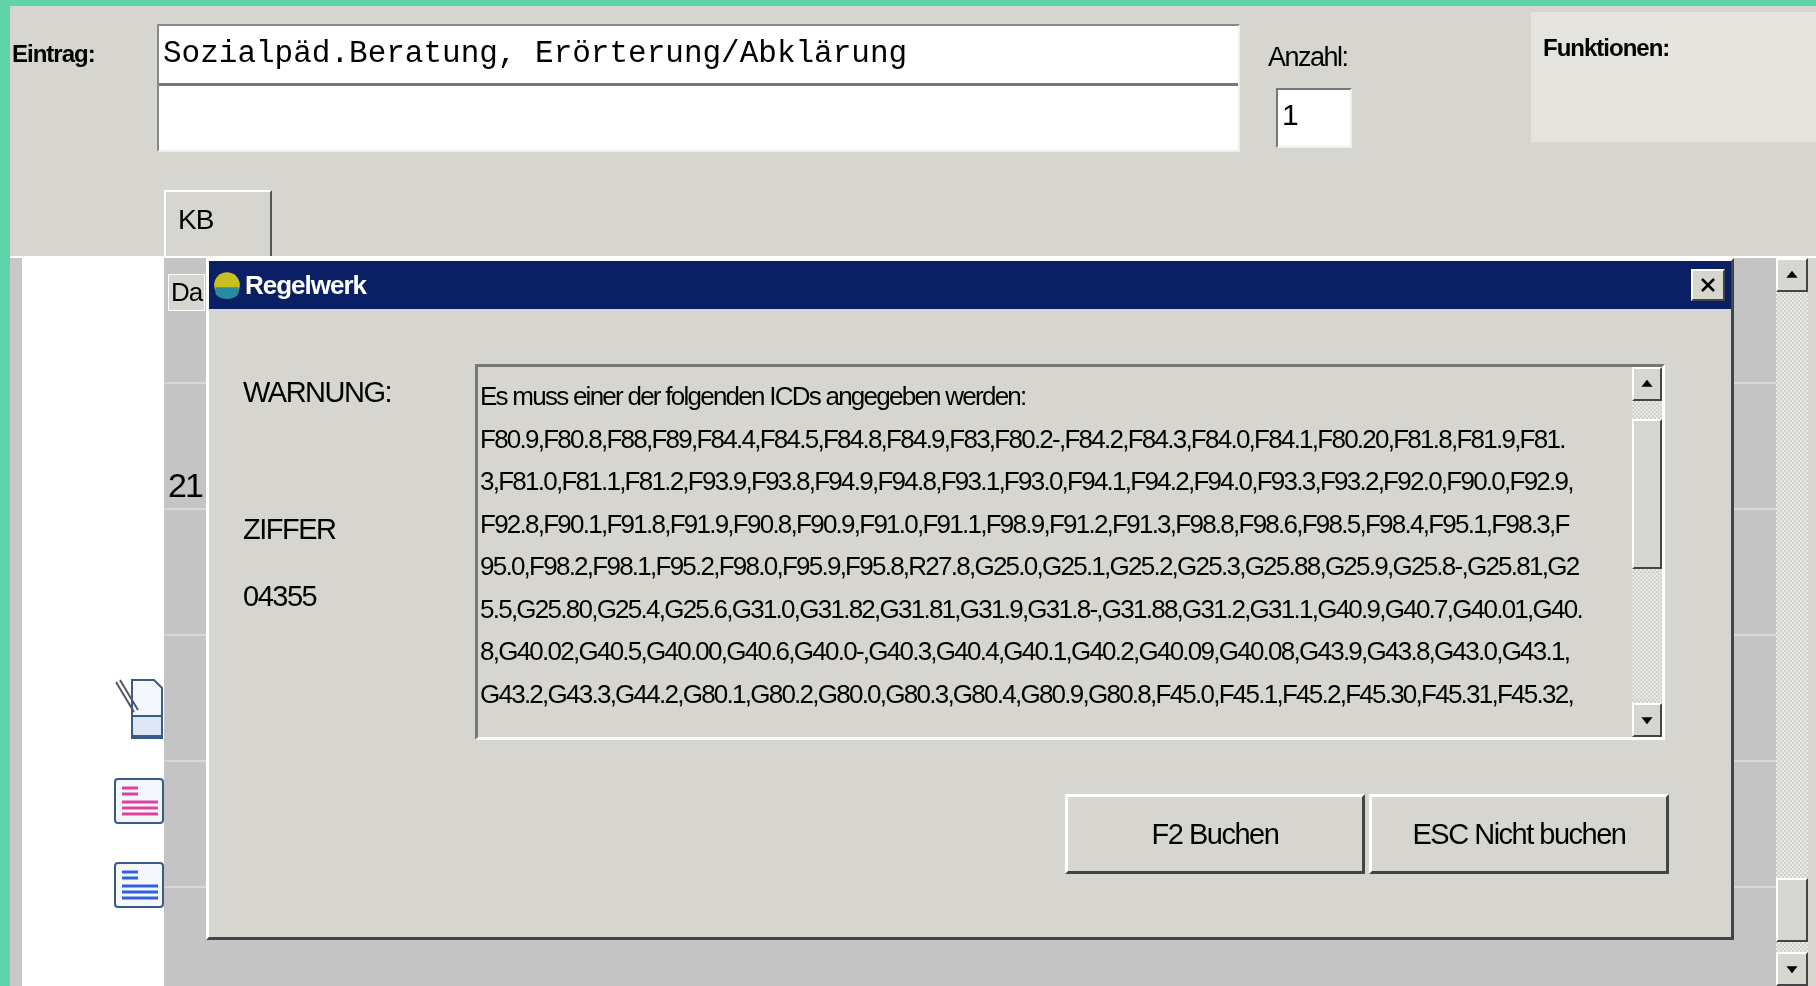 The height and width of the screenshot is (986, 1816). What do you see at coordinates (306, 285) in the screenshot?
I see `dialog-title: Regelwerk` at bounding box center [306, 285].